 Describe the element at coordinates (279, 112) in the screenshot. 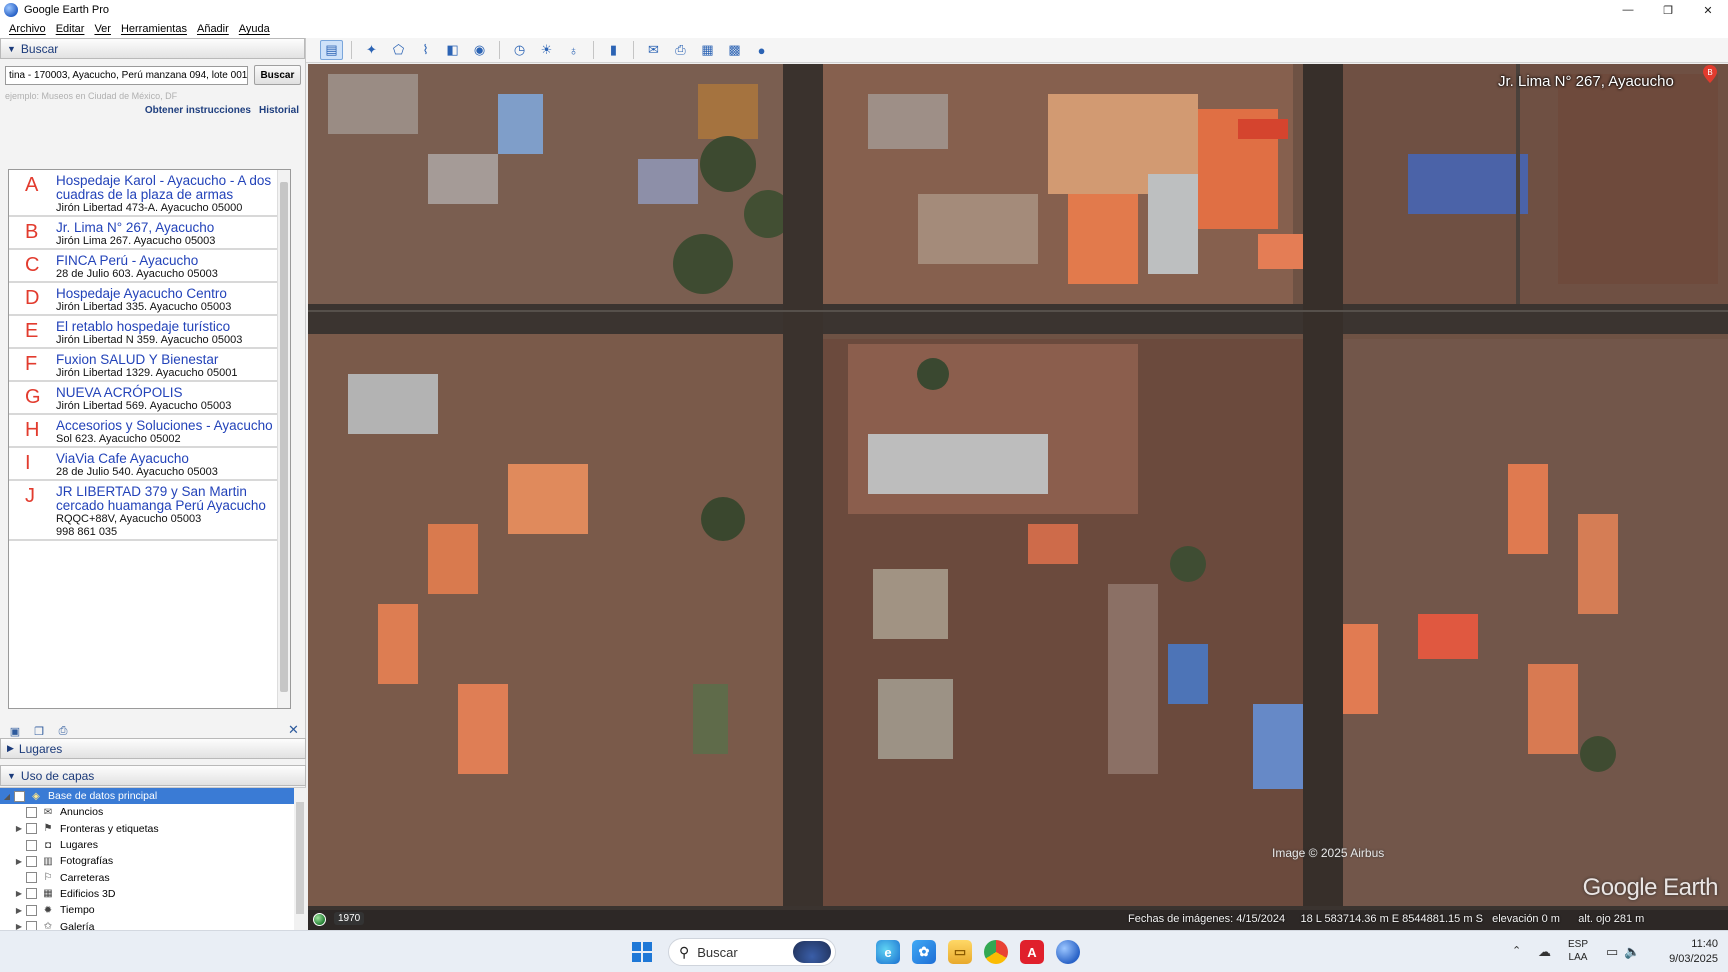

I see `history-link: Historial` at that location.